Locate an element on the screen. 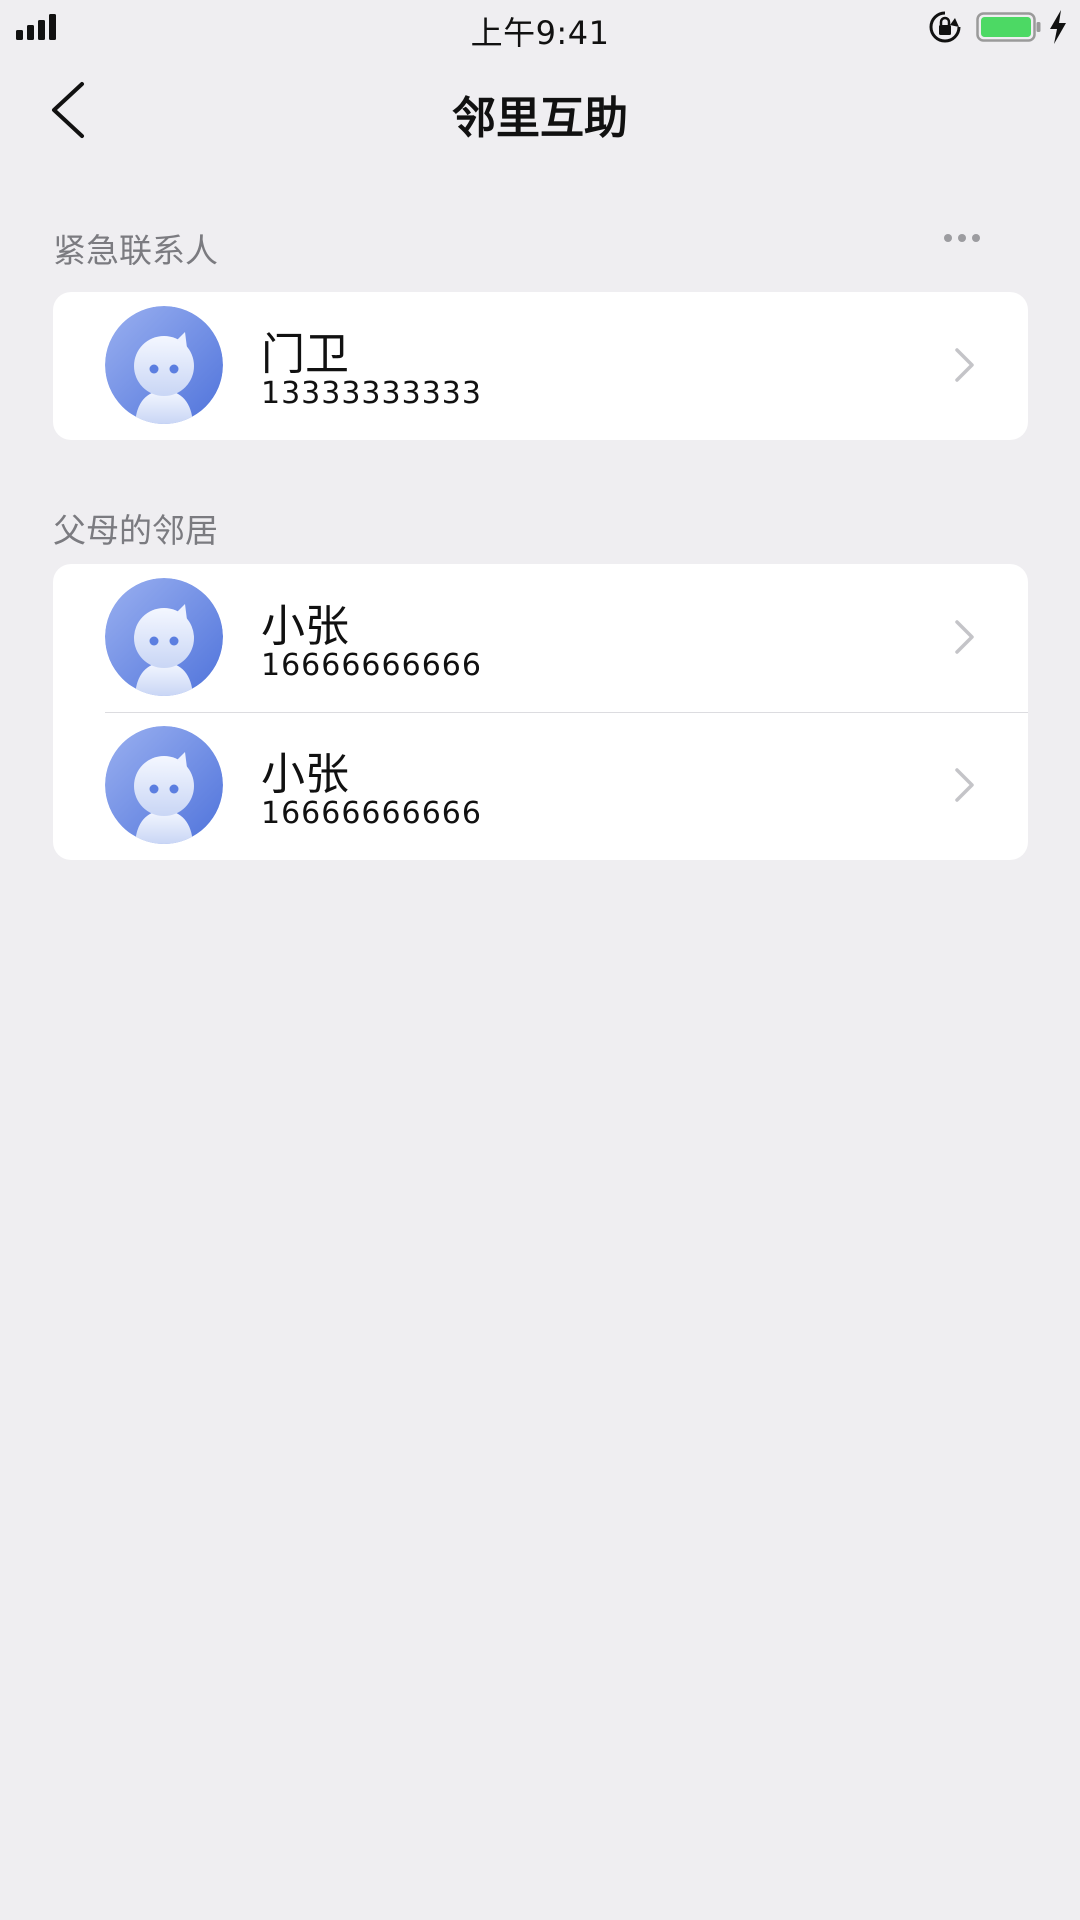 Image resolution: width=1080 pixels, height=1920 pixels. nav-bar: 邻里互助 is located at coordinates (540, 110).